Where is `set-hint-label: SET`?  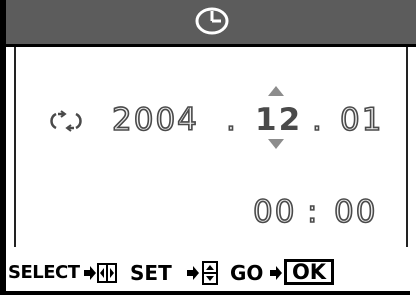 set-hint-label: SET is located at coordinates (151, 273).